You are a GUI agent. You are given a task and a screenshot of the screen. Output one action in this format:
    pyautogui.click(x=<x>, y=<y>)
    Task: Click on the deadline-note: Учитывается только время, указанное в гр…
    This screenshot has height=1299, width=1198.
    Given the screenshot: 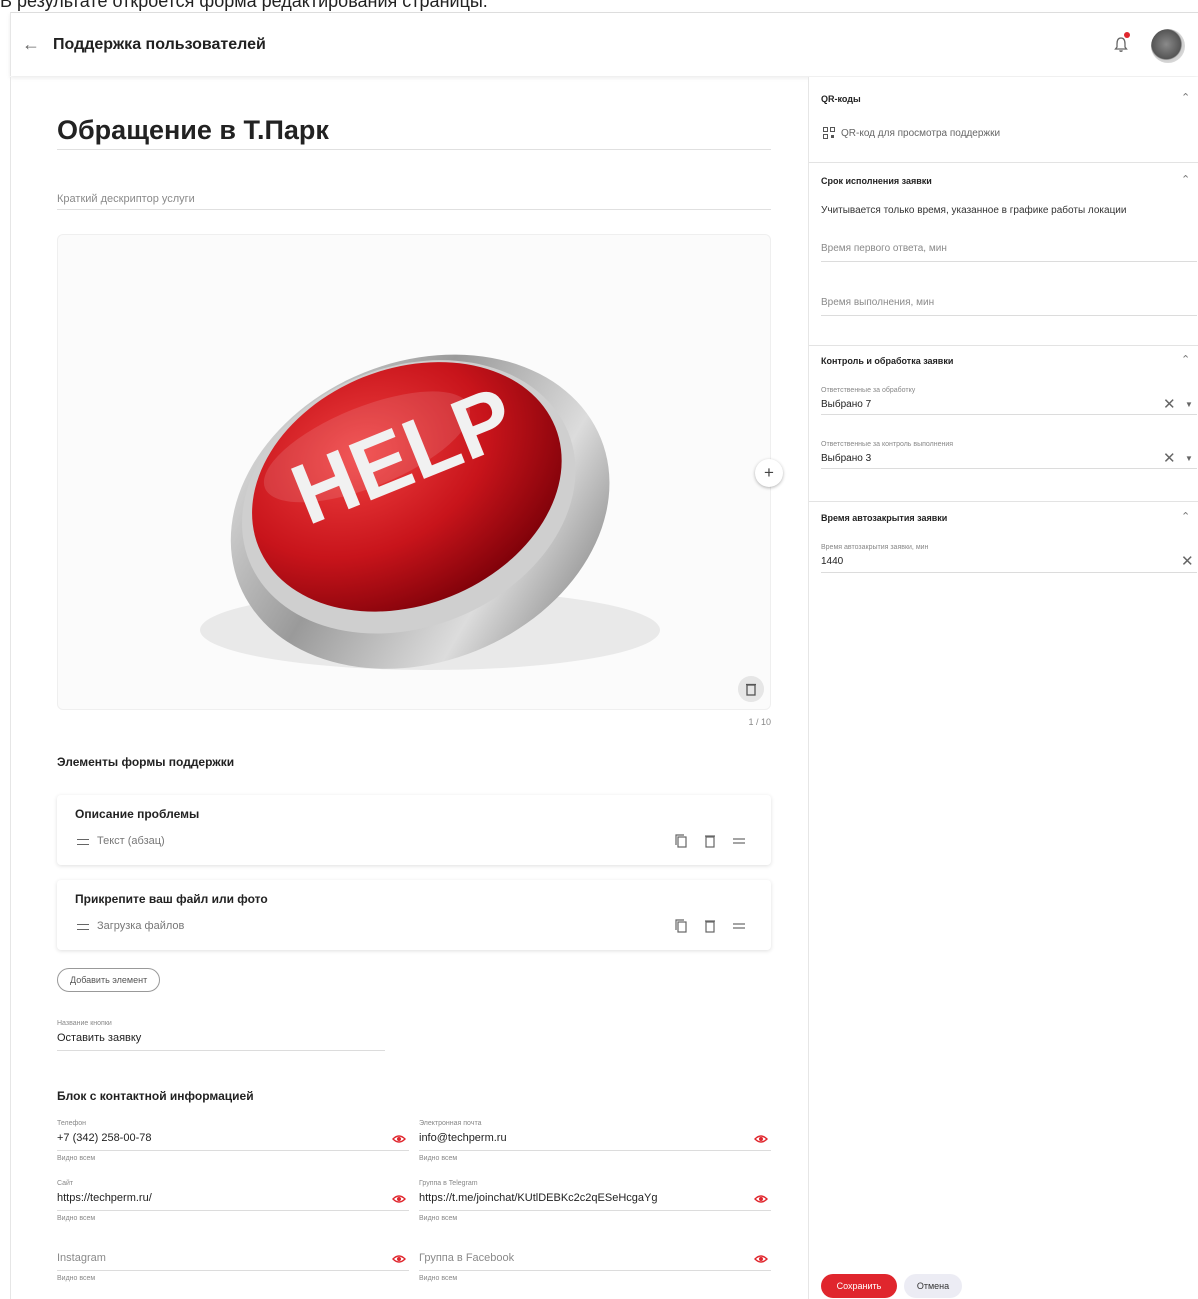 What is the action you would take?
    pyautogui.click(x=974, y=210)
    